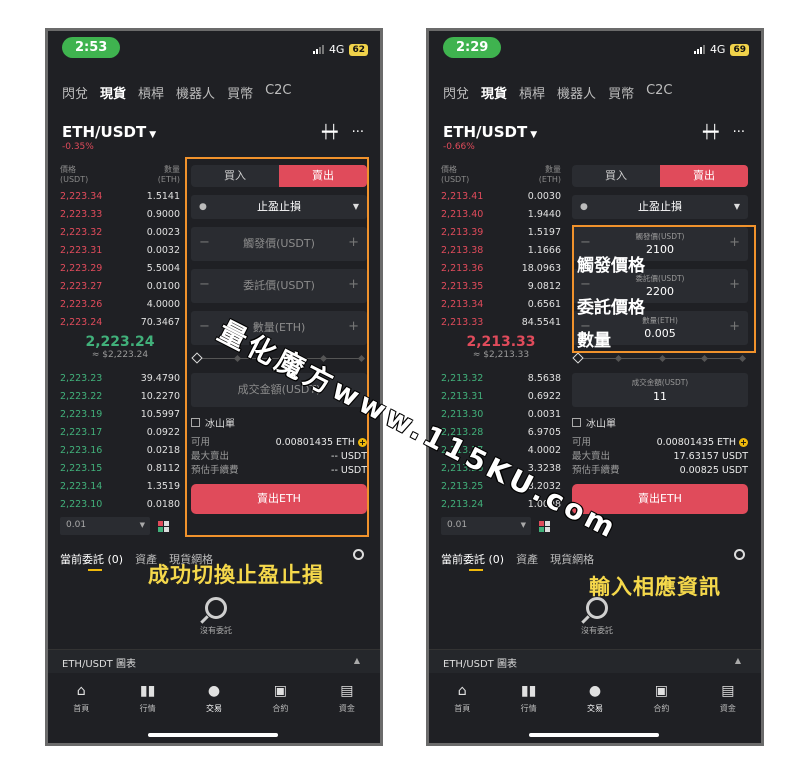 This screenshot has height=768, width=811. What do you see at coordinates (74, 179) in the screenshot?
I see `price-col-unit: (USDT)` at bounding box center [74, 179].